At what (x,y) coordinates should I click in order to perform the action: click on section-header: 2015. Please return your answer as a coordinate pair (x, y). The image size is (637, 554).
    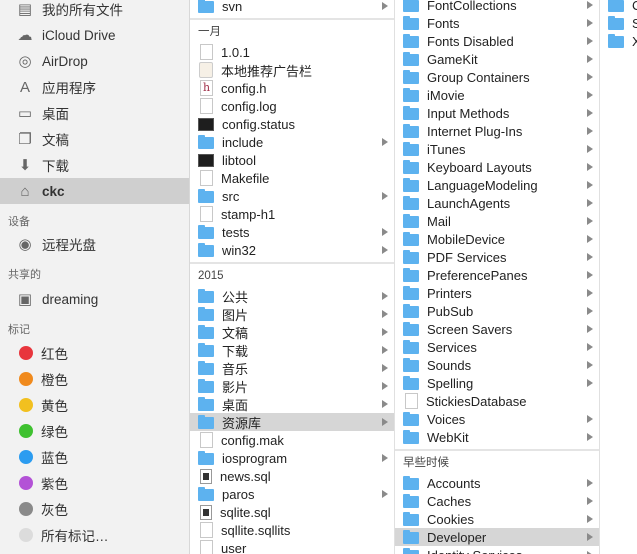
    Looking at the image, I should click on (211, 276).